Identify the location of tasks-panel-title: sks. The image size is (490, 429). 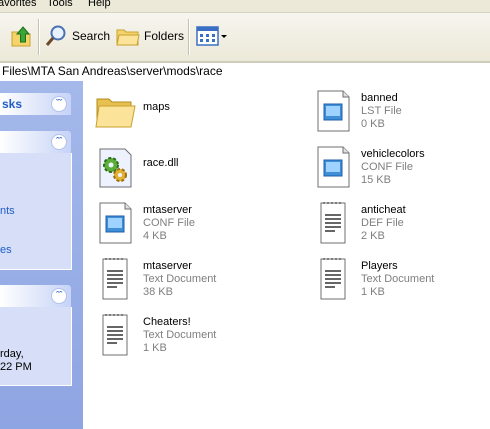
(12, 104).